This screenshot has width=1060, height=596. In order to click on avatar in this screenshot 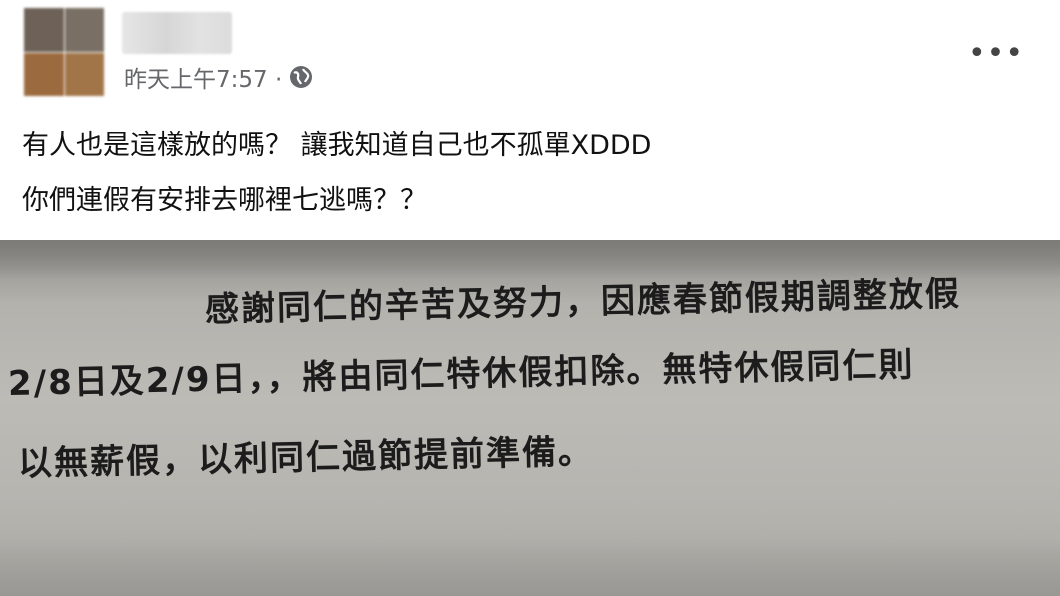, I will do `click(64, 52)`.